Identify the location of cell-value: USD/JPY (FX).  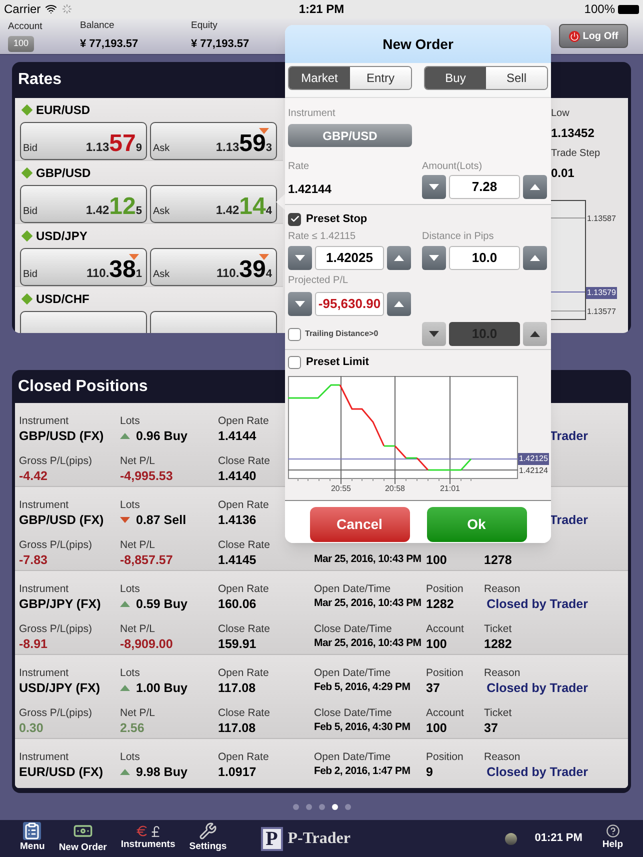
(60, 688).